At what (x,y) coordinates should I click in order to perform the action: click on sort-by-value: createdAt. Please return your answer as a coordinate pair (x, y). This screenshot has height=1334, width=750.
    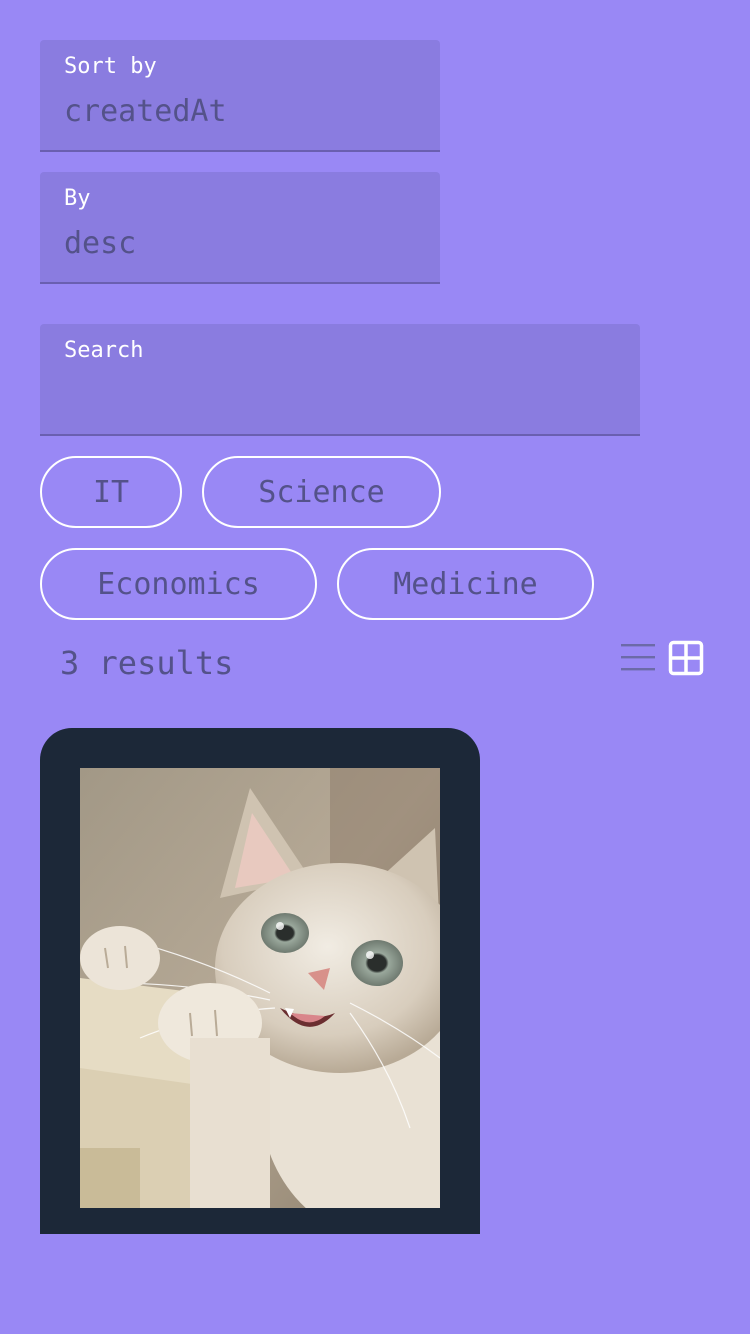
    Looking at the image, I should click on (145, 111).